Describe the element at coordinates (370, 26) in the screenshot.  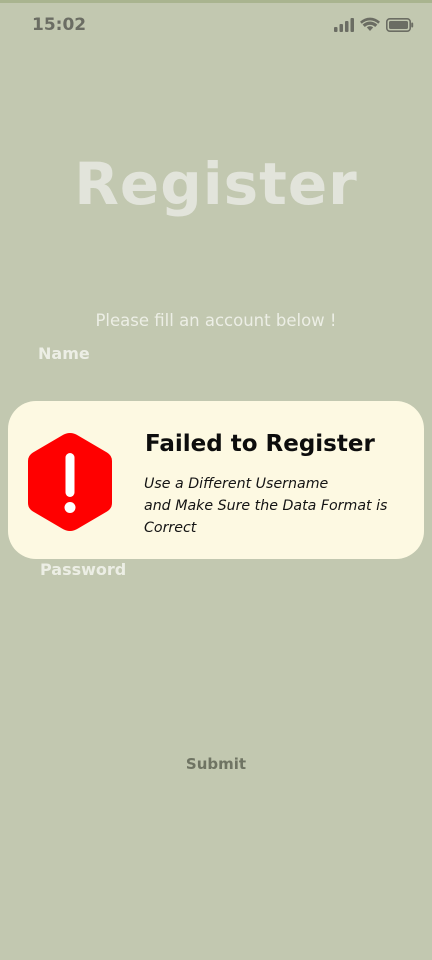
I see `wifi-icon` at that location.